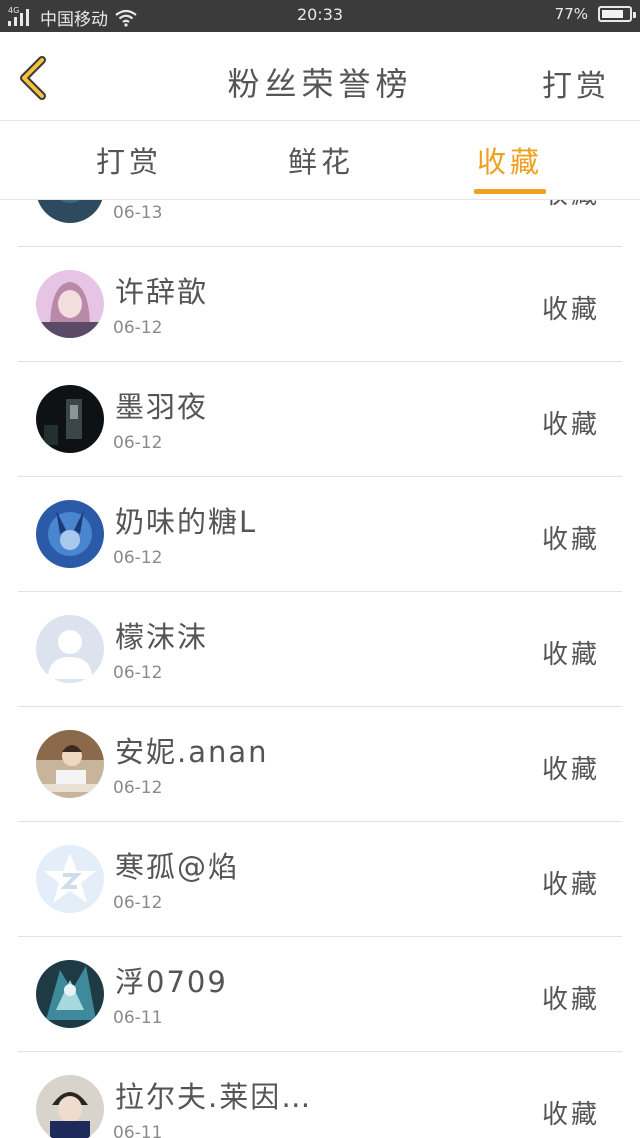 Image resolution: width=640 pixels, height=1138 pixels. Describe the element at coordinates (162, 407) in the screenshot. I see `item-name: 墨羽夜` at that location.